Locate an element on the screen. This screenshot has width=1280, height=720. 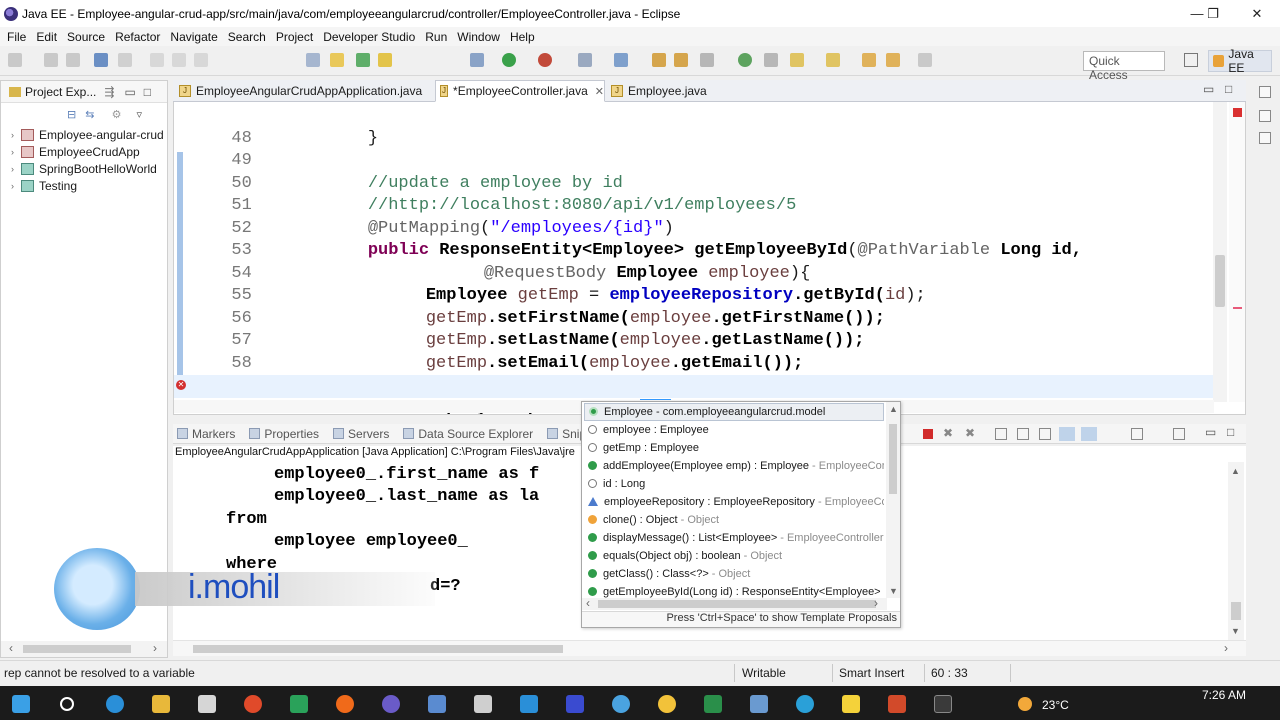
maximize-editor-icon: □ is located at coordinates (1228, 89).